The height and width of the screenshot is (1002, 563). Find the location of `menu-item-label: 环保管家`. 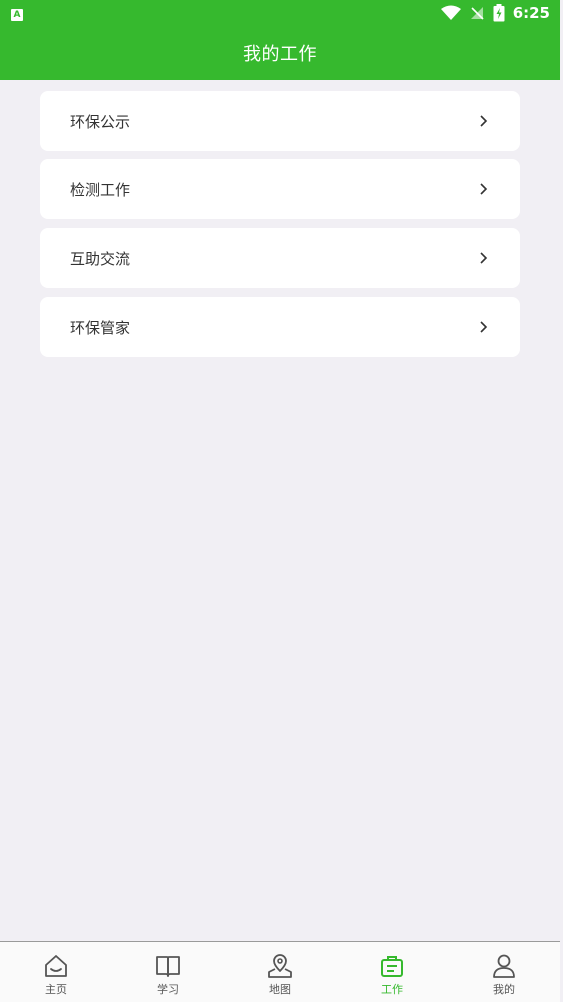

menu-item-label: 环保管家 is located at coordinates (100, 327).